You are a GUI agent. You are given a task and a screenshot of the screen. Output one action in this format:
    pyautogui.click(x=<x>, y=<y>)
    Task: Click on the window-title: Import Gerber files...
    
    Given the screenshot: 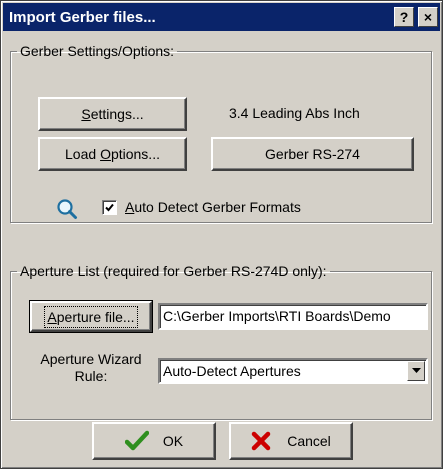 What is the action you would take?
    pyautogui.click(x=82, y=17)
    